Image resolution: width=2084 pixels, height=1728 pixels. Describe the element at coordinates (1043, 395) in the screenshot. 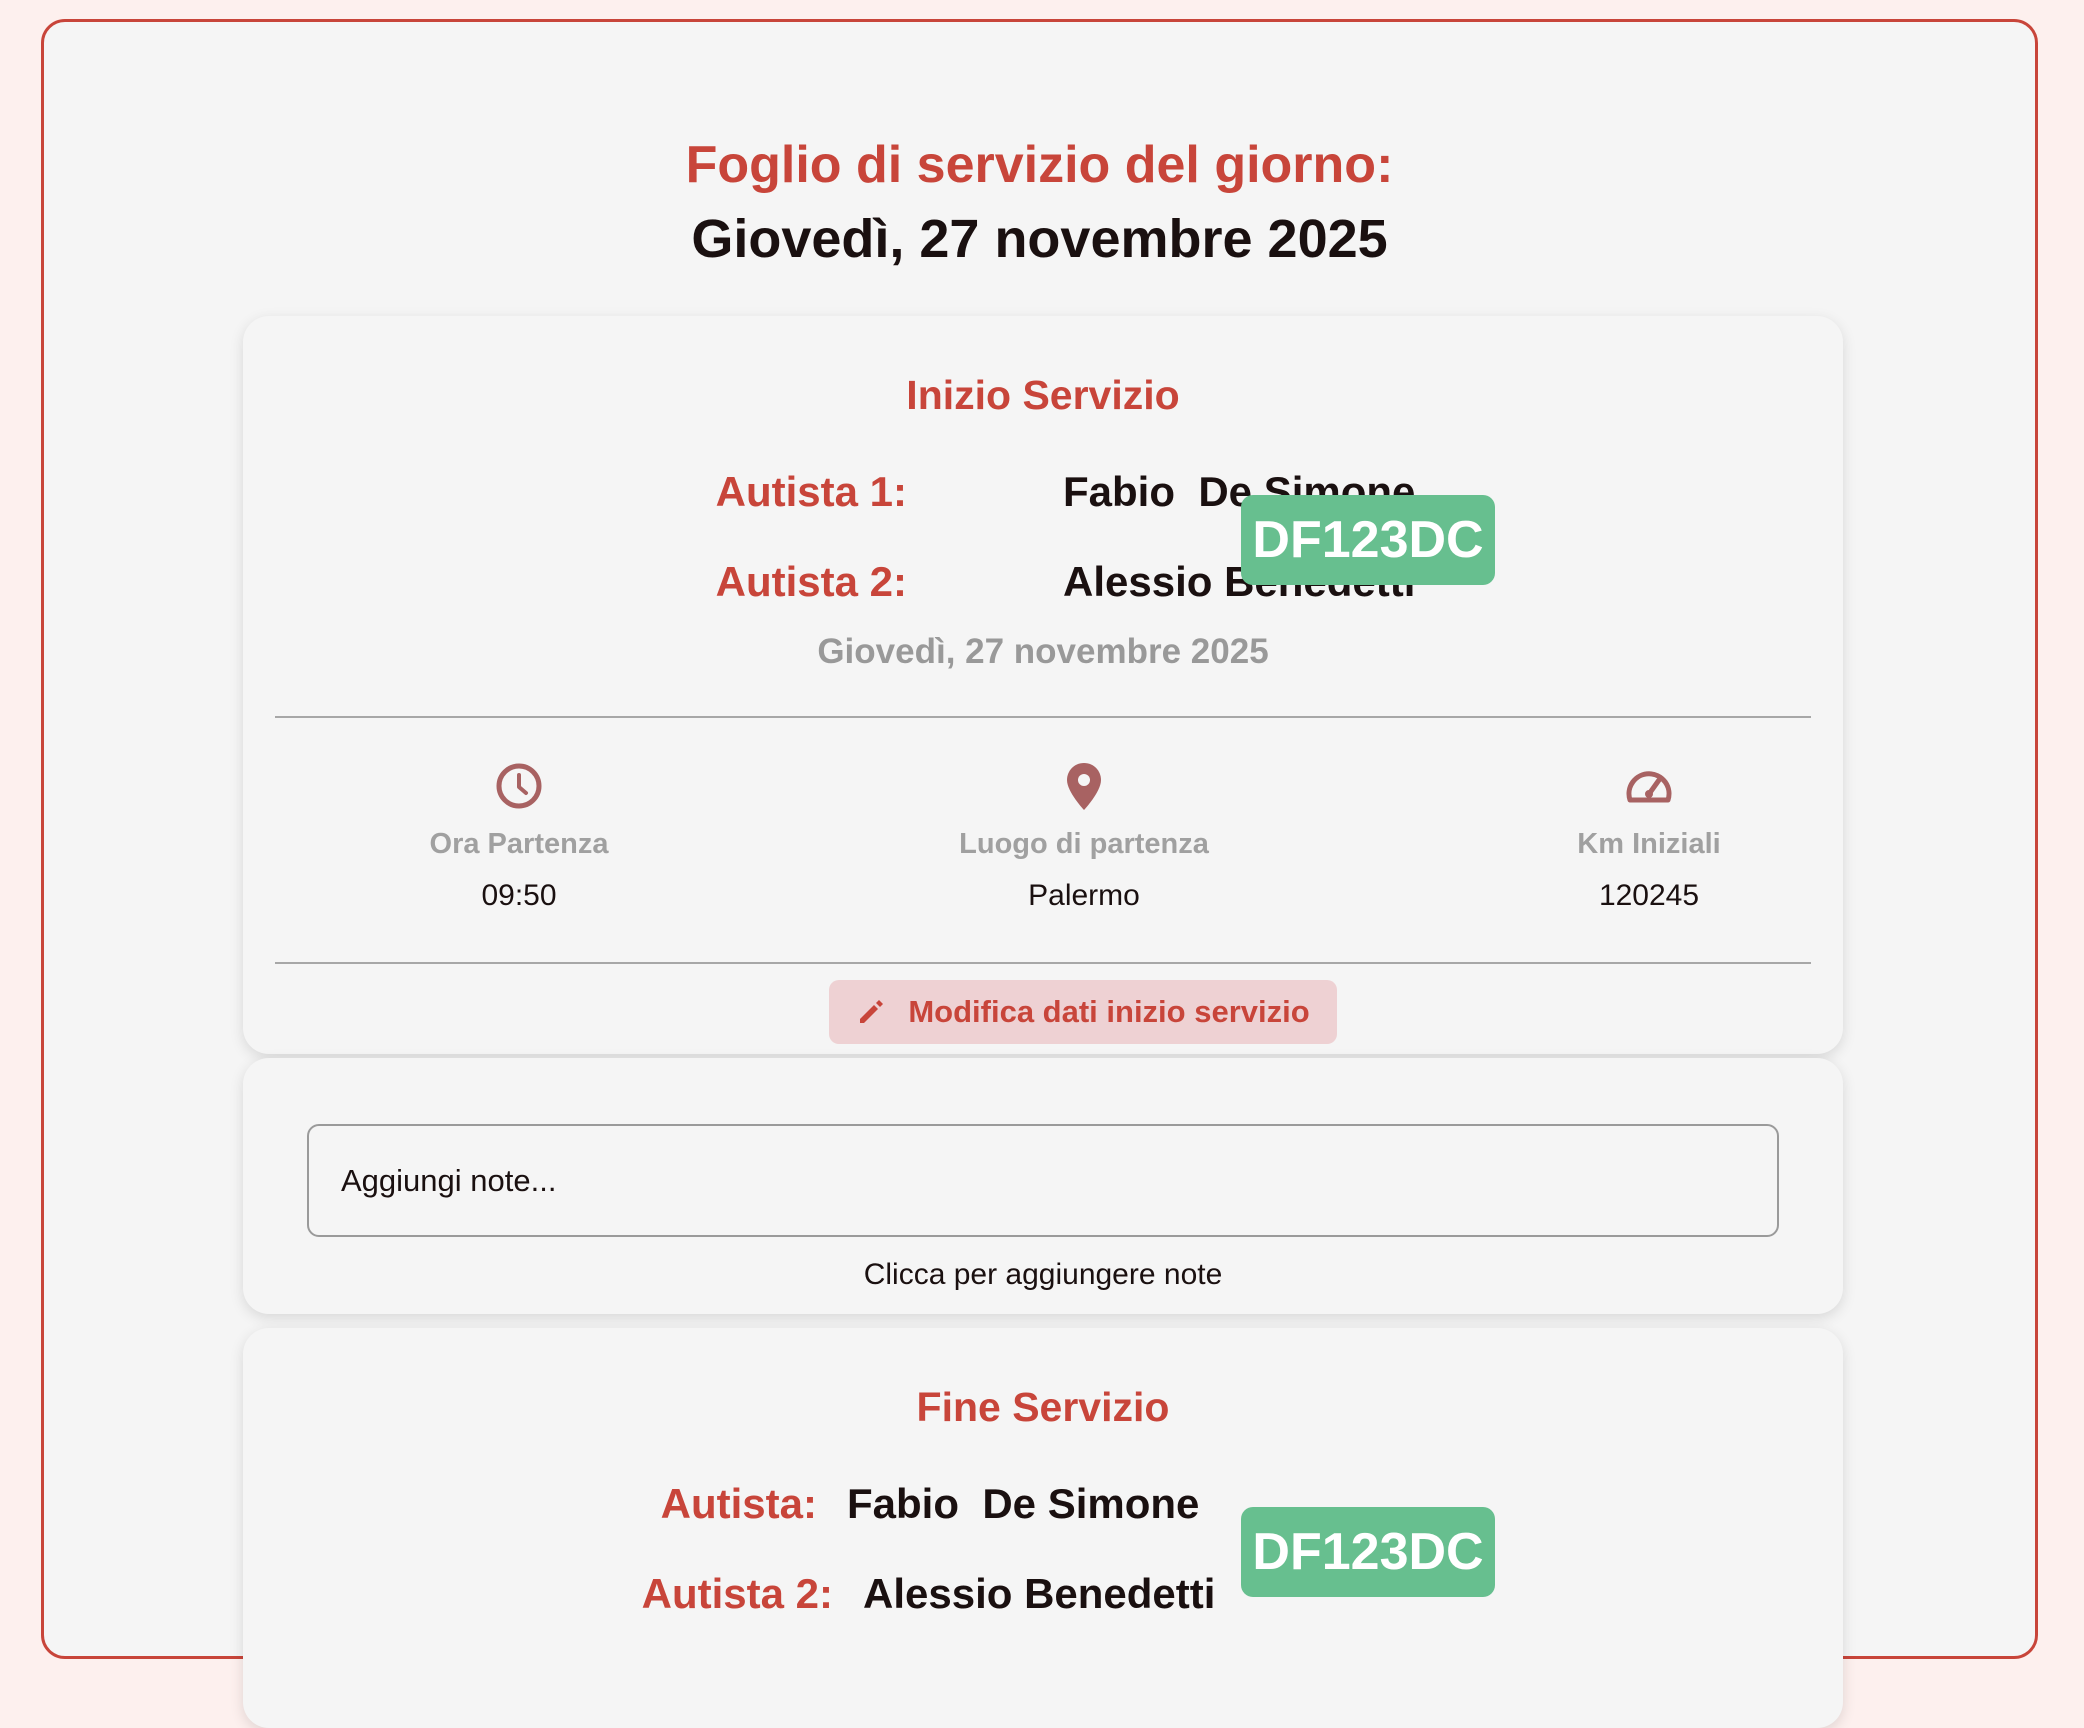

I see `start-service-title: Inizio Servizio` at that location.